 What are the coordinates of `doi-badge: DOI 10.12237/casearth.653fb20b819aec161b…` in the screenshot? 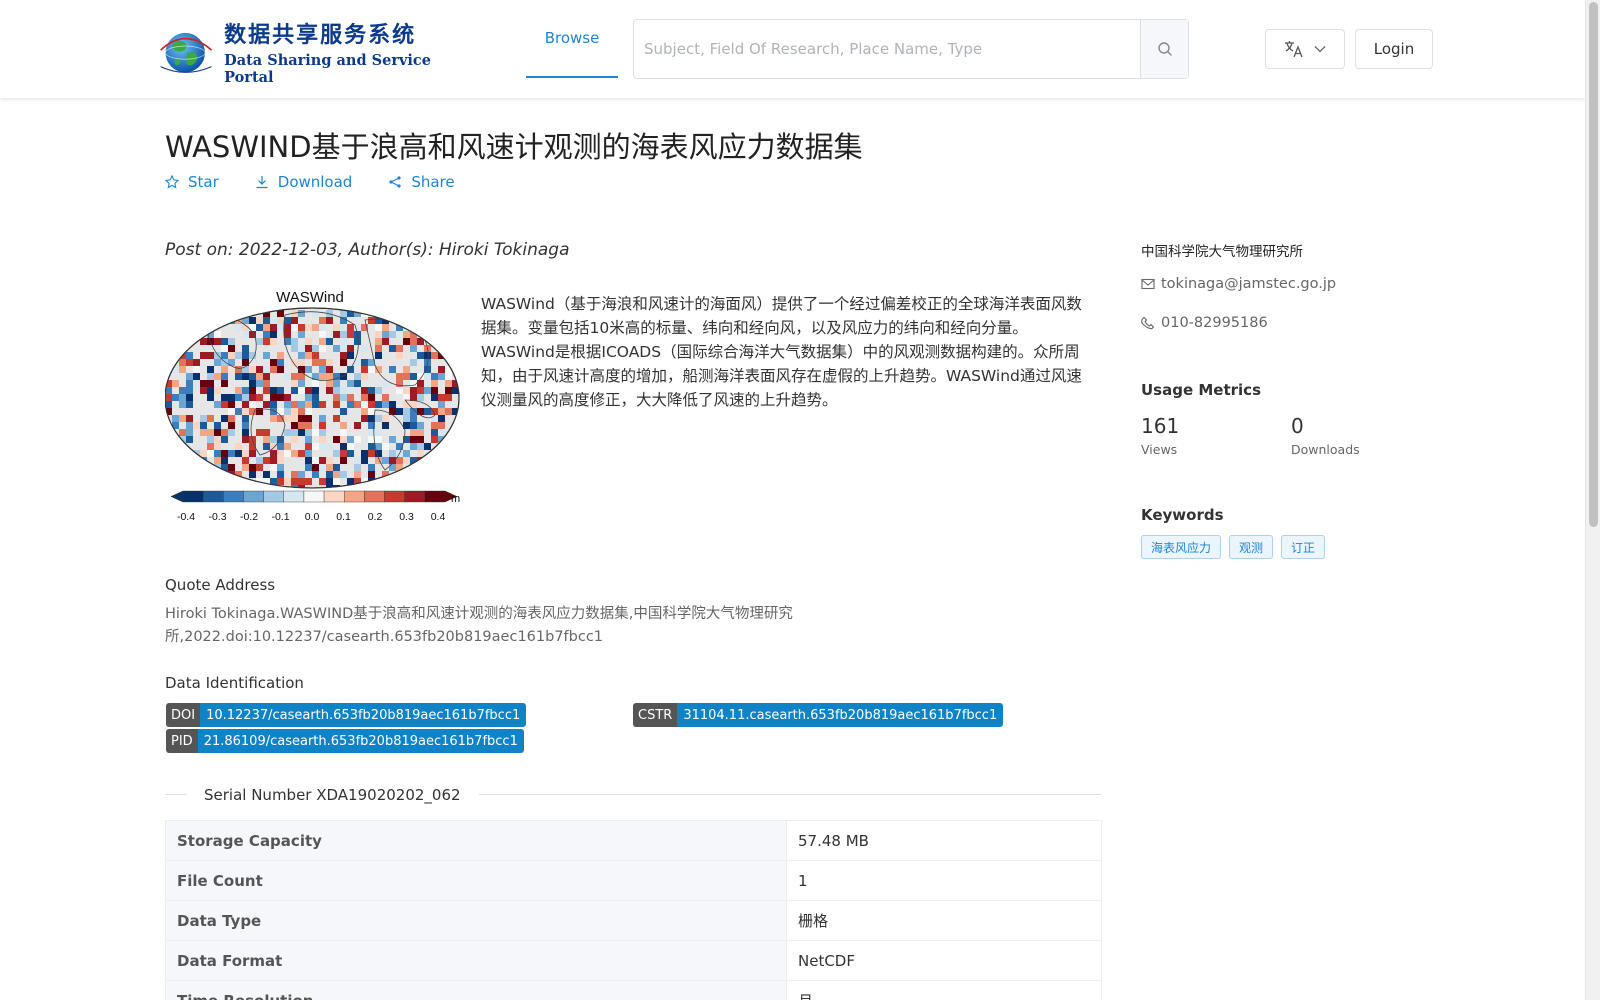 It's located at (346, 715).